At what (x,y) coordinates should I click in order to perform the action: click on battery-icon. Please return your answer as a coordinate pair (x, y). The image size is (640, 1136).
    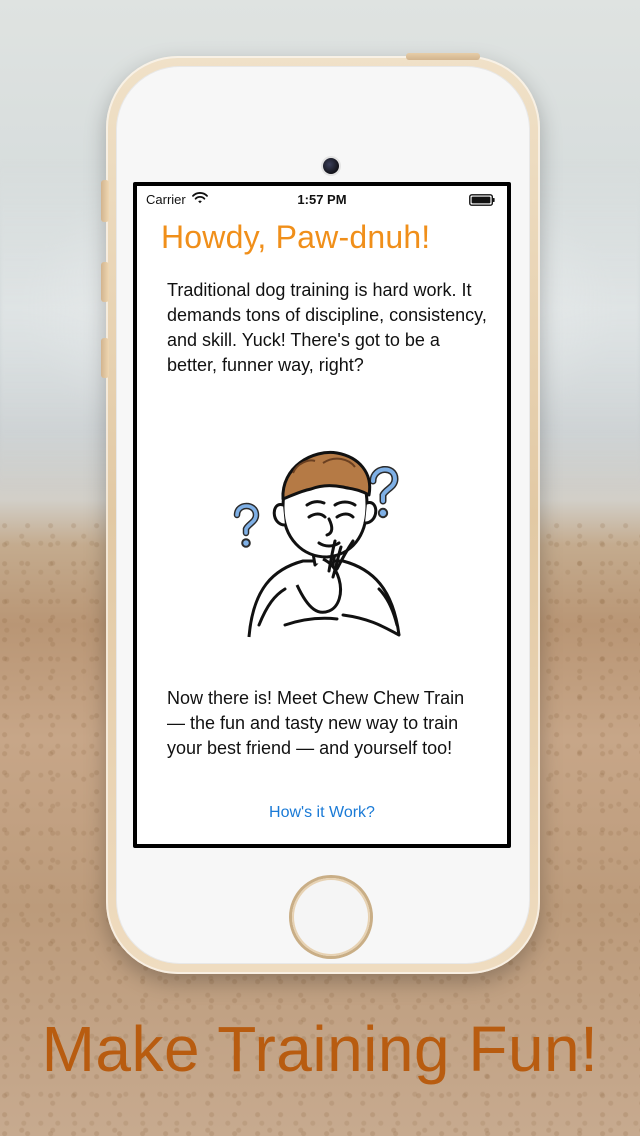
    Looking at the image, I should click on (482, 200).